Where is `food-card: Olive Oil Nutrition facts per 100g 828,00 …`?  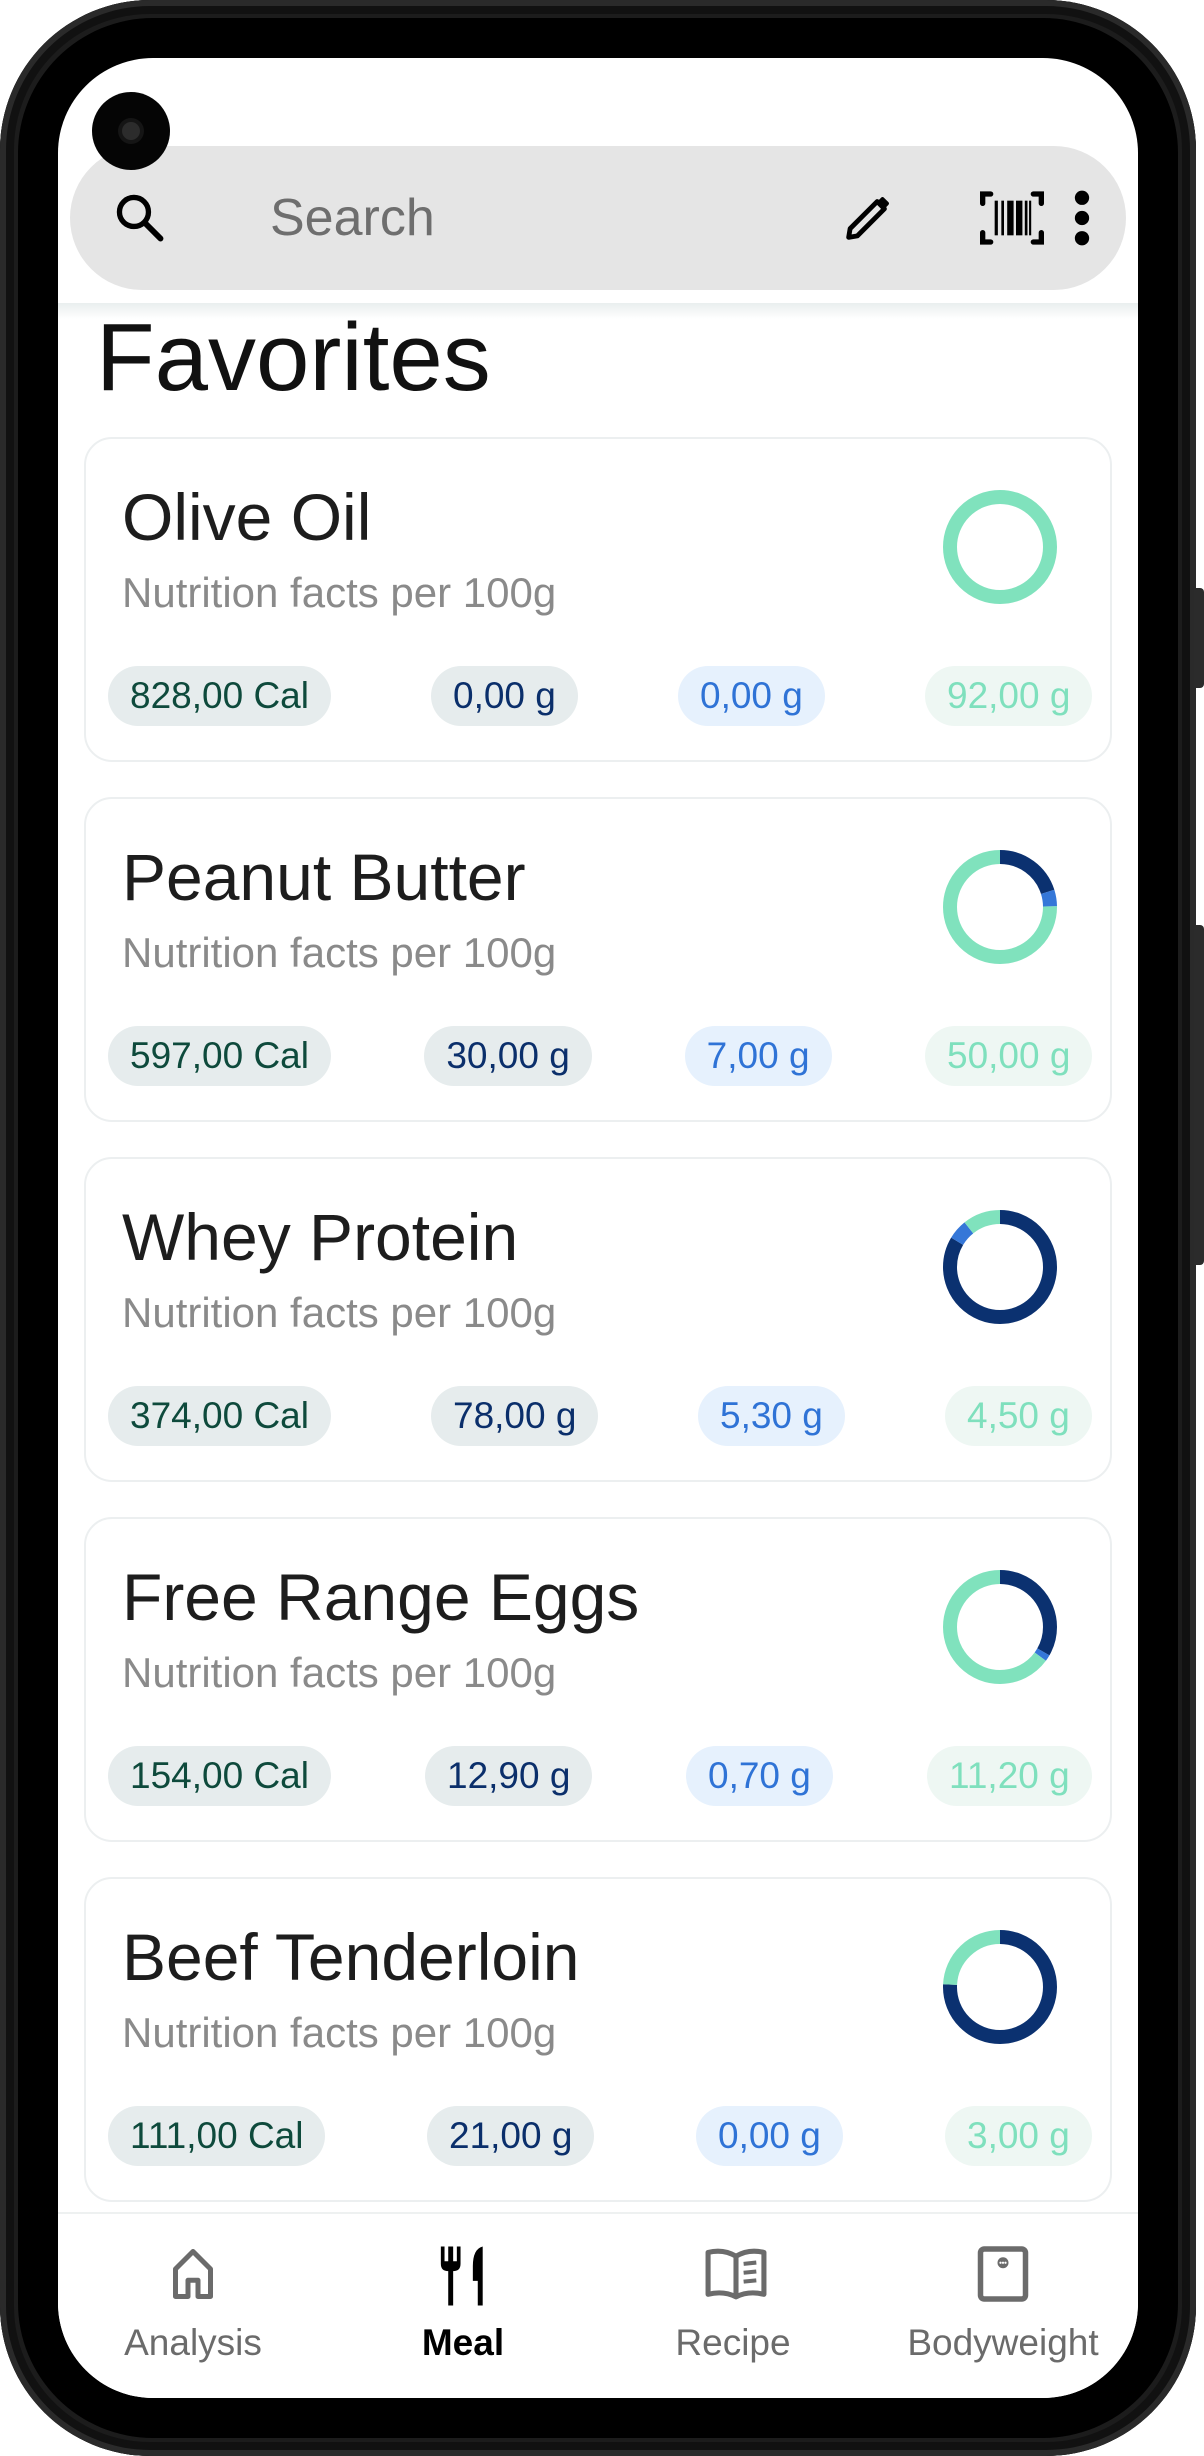
food-card: Olive Oil Nutrition facts per 100g 828,00 … is located at coordinates (598, 599).